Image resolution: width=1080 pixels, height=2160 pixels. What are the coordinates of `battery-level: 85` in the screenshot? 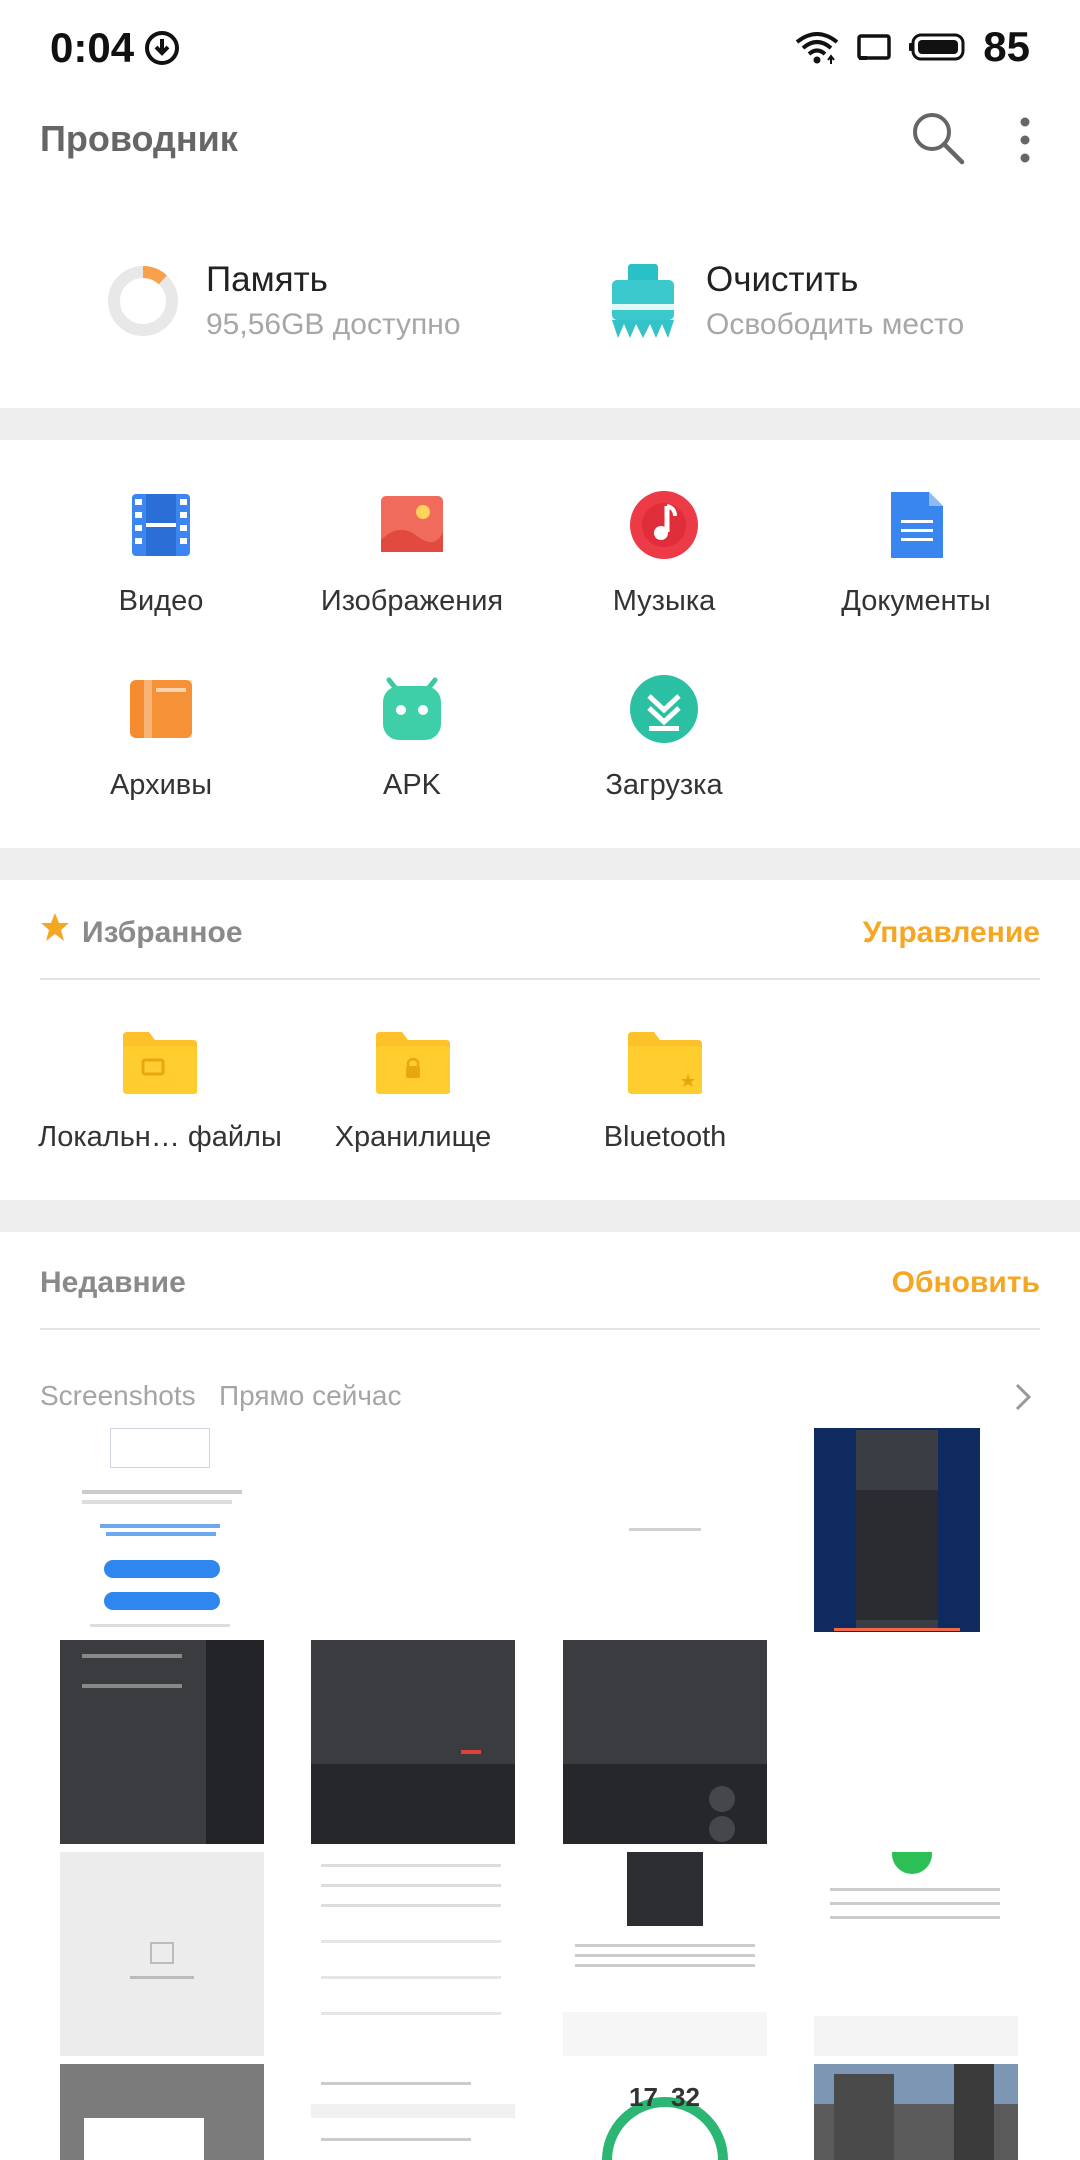 It's located at (1006, 46).